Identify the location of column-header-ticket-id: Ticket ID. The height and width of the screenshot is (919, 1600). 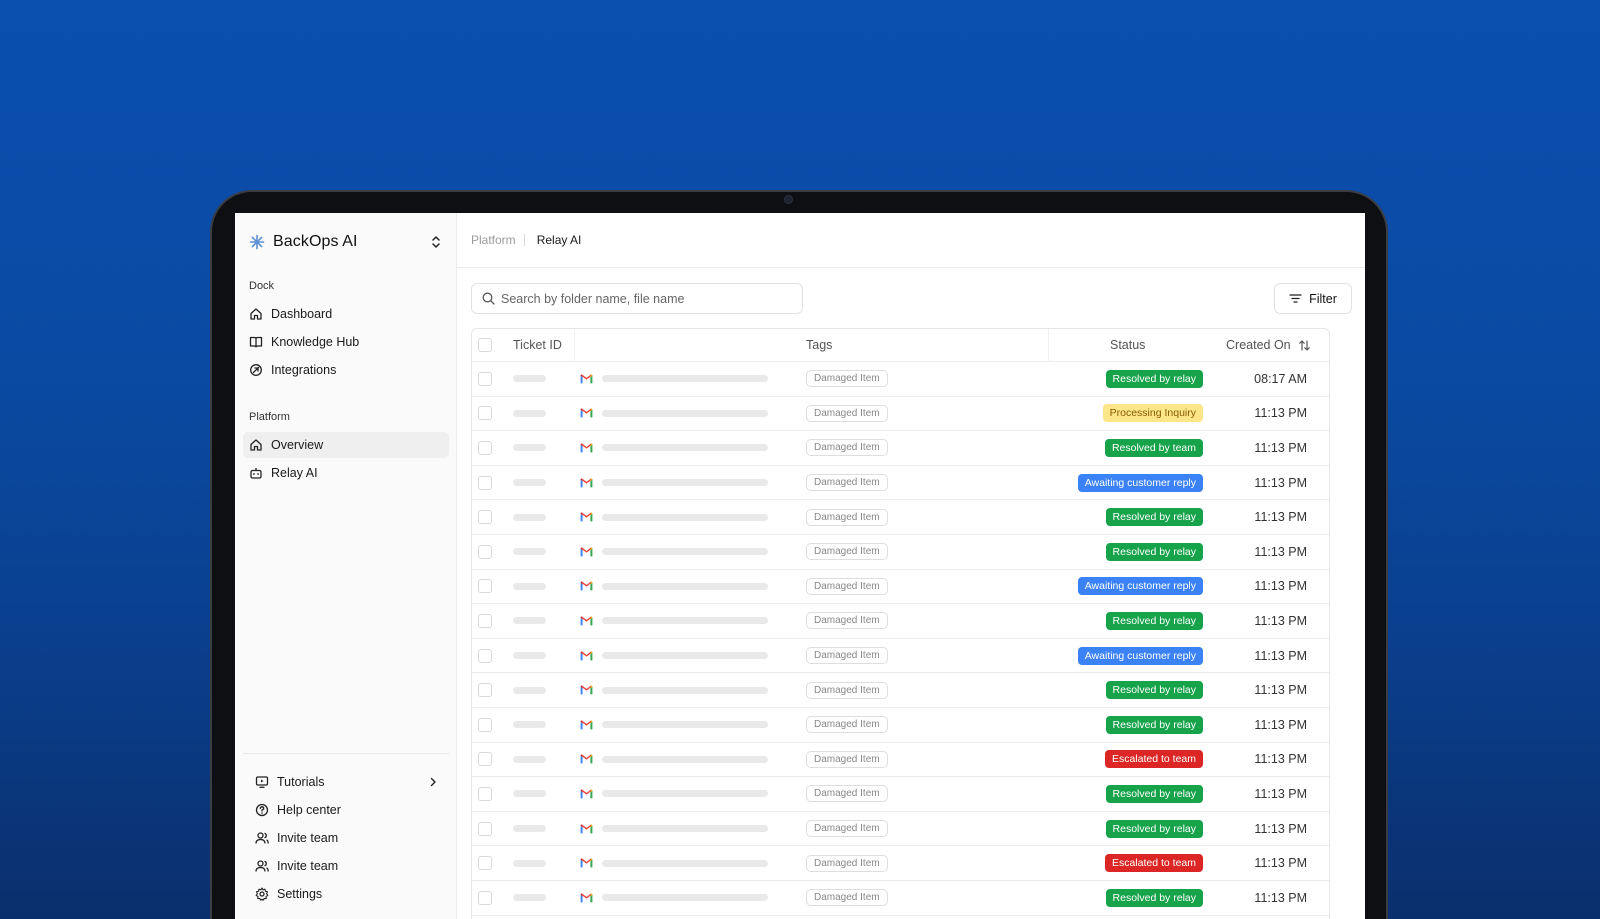
(537, 345).